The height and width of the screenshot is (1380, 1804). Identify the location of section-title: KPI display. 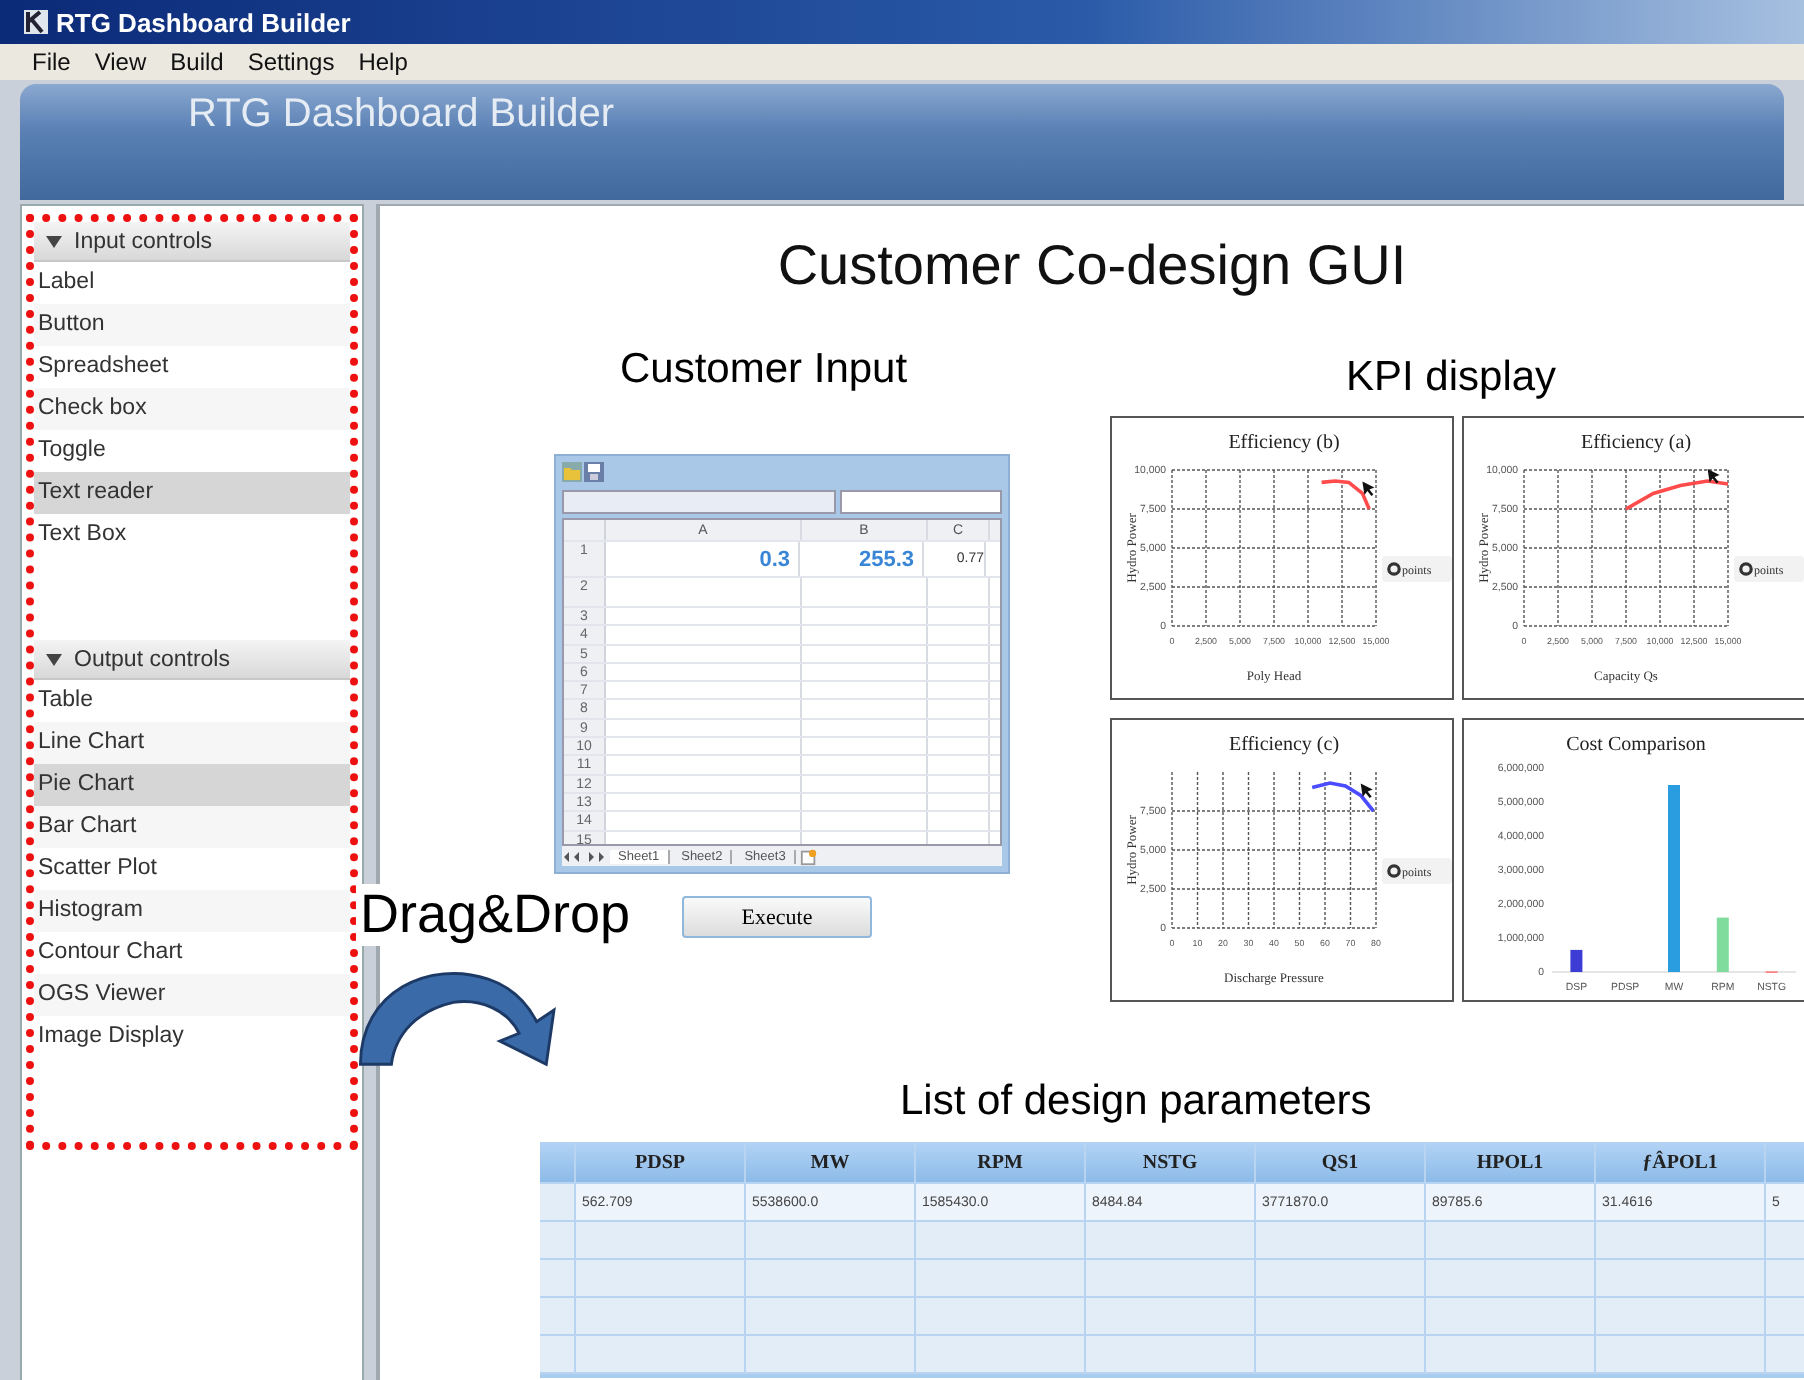
(1451, 378).